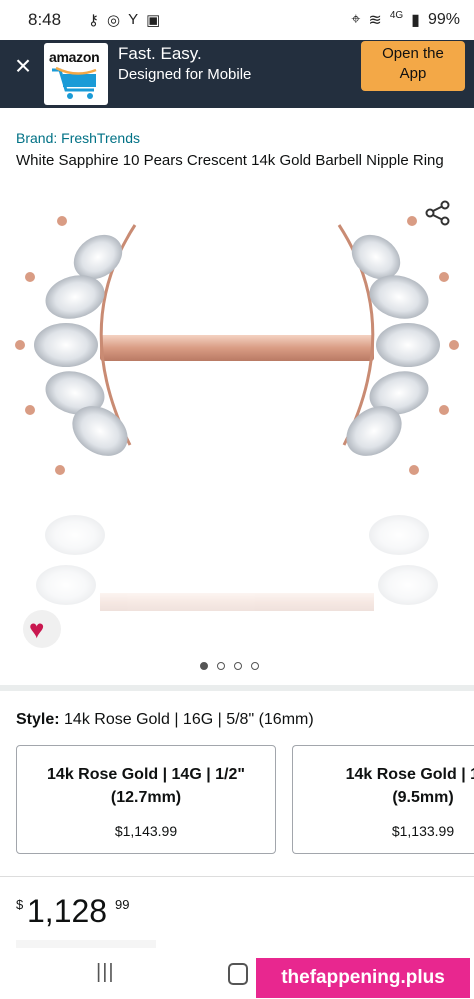 This screenshot has width=474, height=999. Describe the element at coordinates (124, 20) in the screenshot. I see `notification-icons: ⚷ ◎ Y ▣` at that location.